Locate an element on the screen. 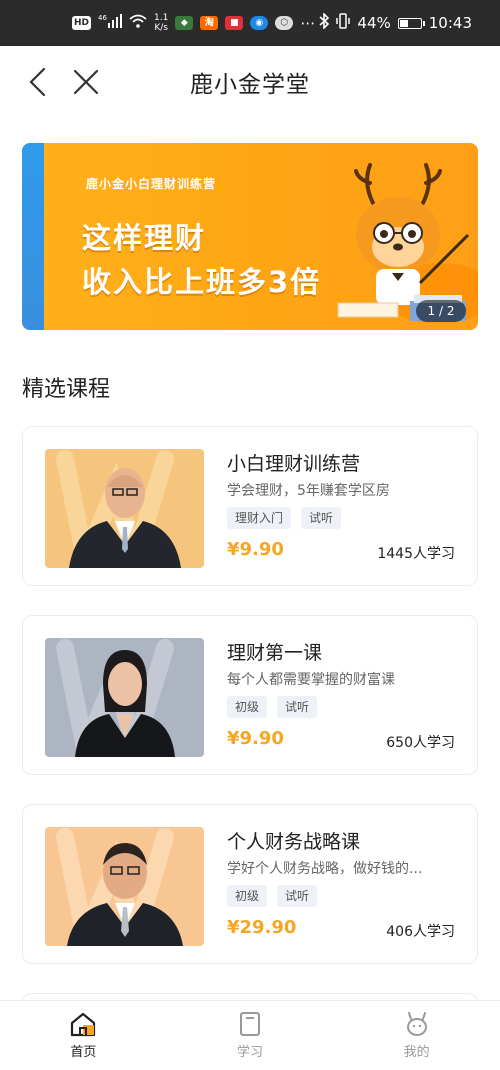 This screenshot has height=1070, width=500. more-notifications-icon: ⋯ is located at coordinates (308, 23).